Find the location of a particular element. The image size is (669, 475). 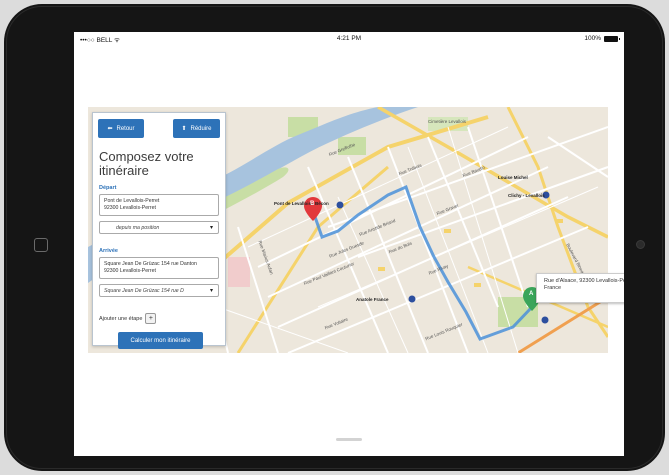

add-stage-button: + is located at coordinates (151, 318).